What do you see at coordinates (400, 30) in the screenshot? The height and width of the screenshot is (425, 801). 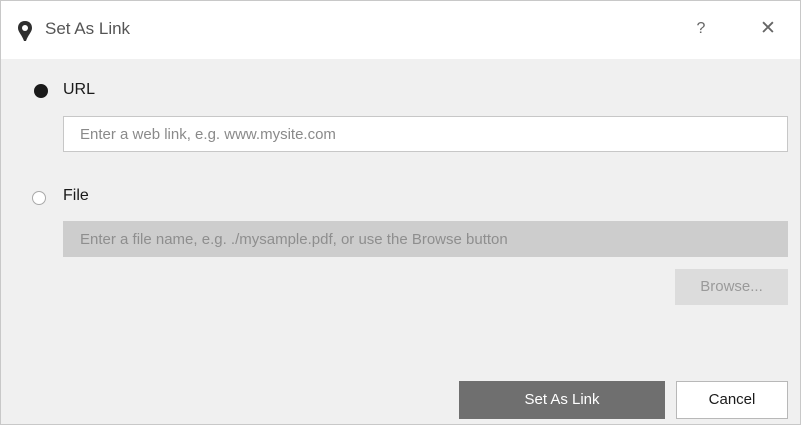 I see `title-bar: Set As Link ? ✕` at bounding box center [400, 30].